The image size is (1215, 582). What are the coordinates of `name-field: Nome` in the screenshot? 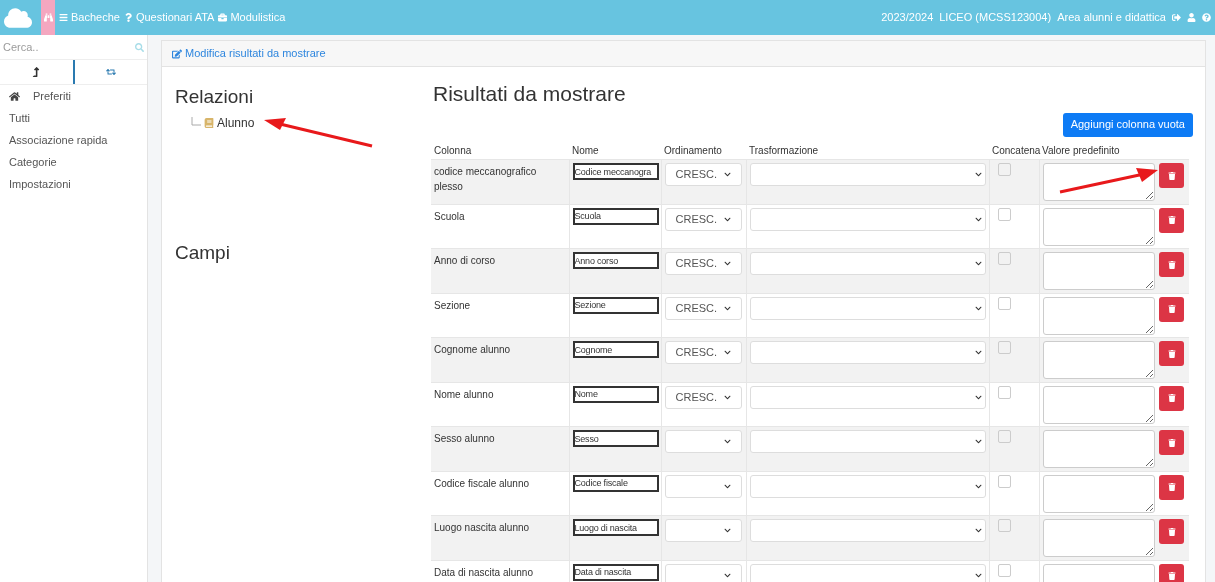 It's located at (615, 394).